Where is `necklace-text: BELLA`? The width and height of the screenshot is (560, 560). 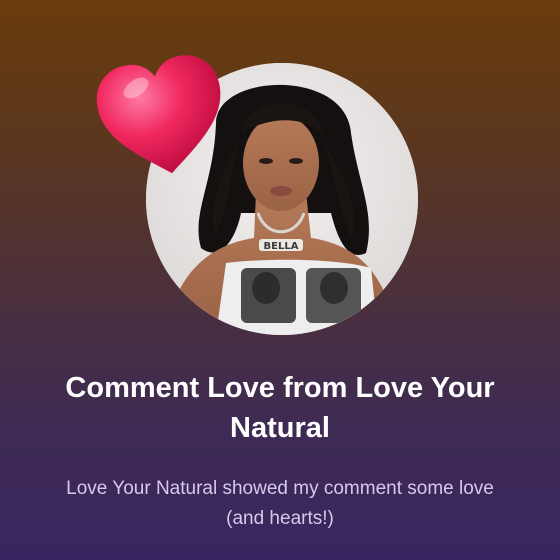
necklace-text: BELLA is located at coordinates (281, 246).